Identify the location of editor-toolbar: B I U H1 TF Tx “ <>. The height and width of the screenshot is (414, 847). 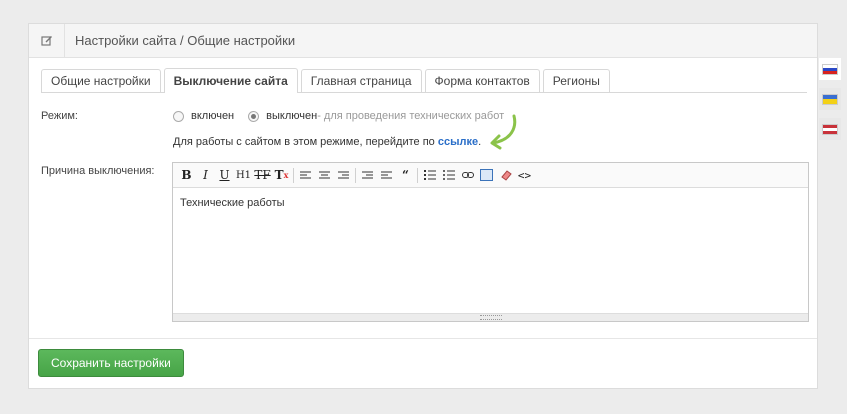
(490, 175).